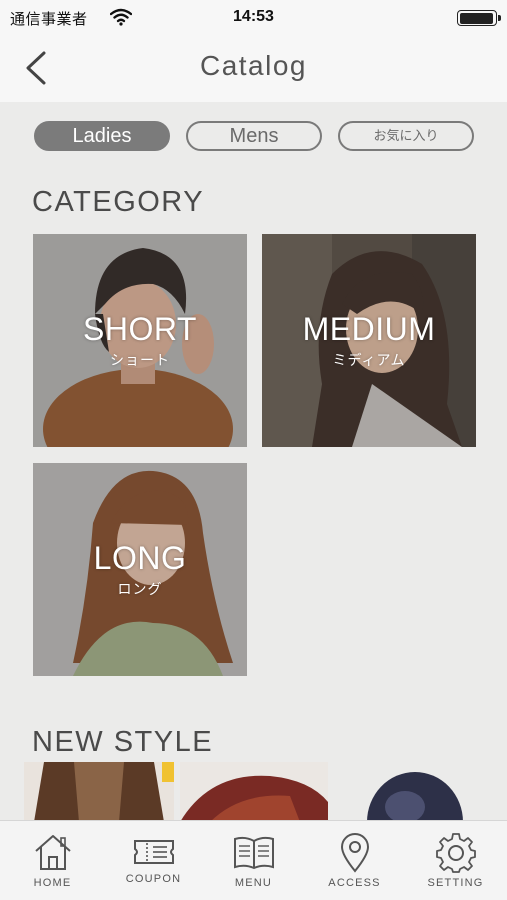  I want to click on category-jp-label: ショート, so click(140, 360).